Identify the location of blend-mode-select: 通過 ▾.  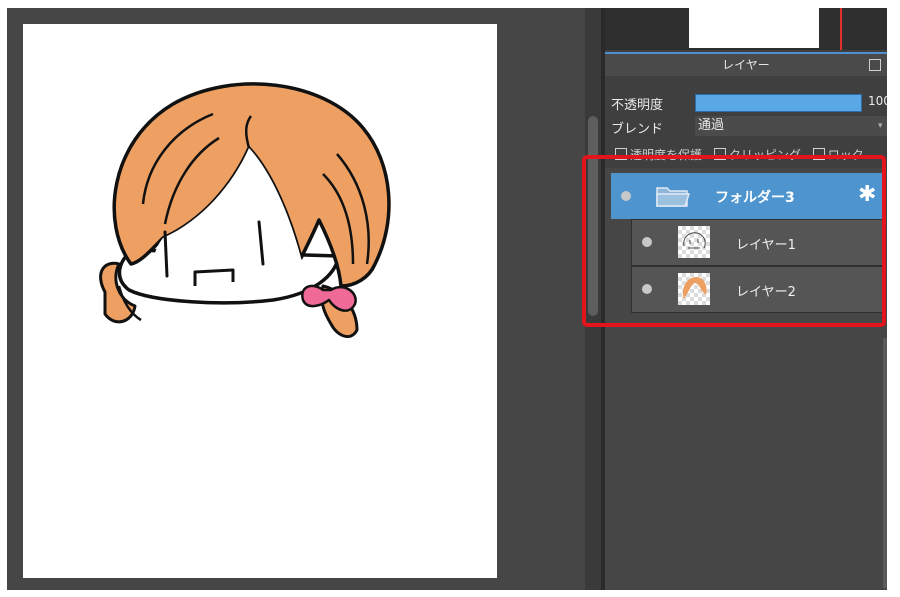
(791, 126).